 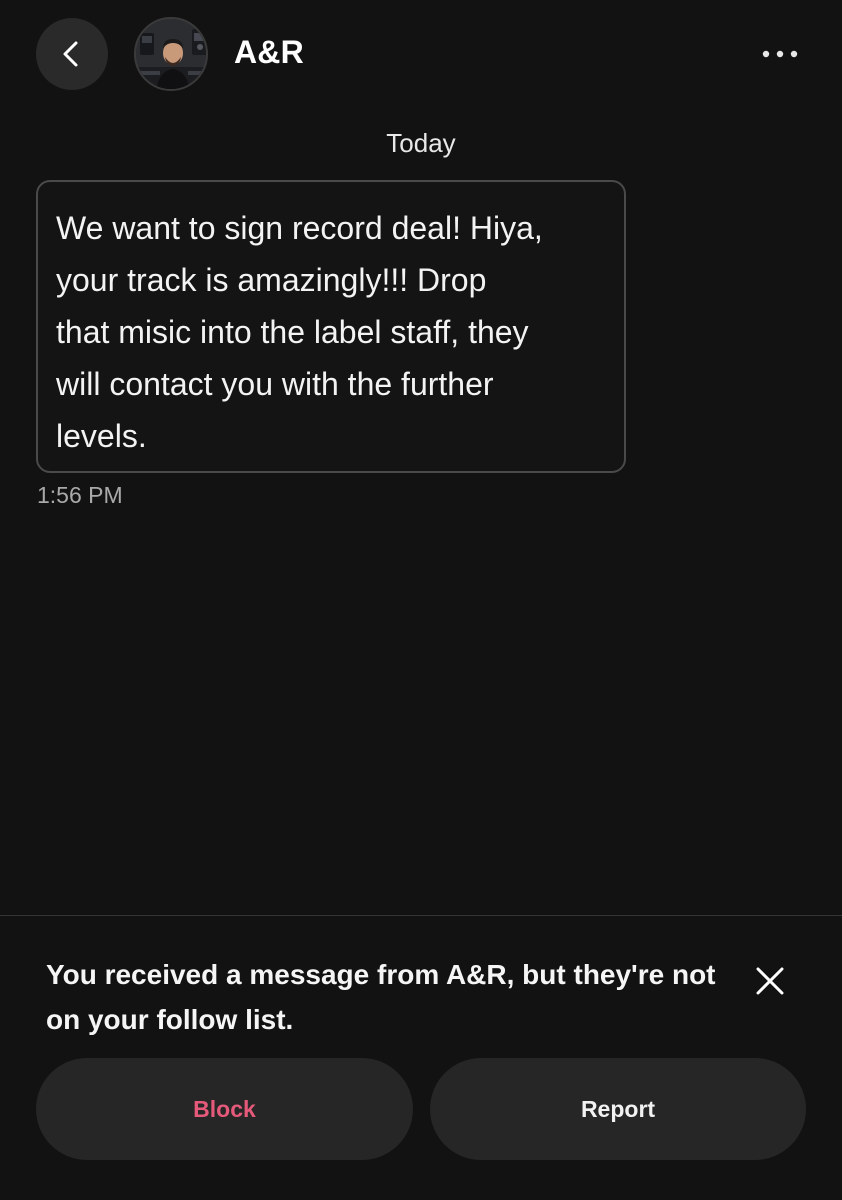 I want to click on close-icon, so click(x=770, y=981).